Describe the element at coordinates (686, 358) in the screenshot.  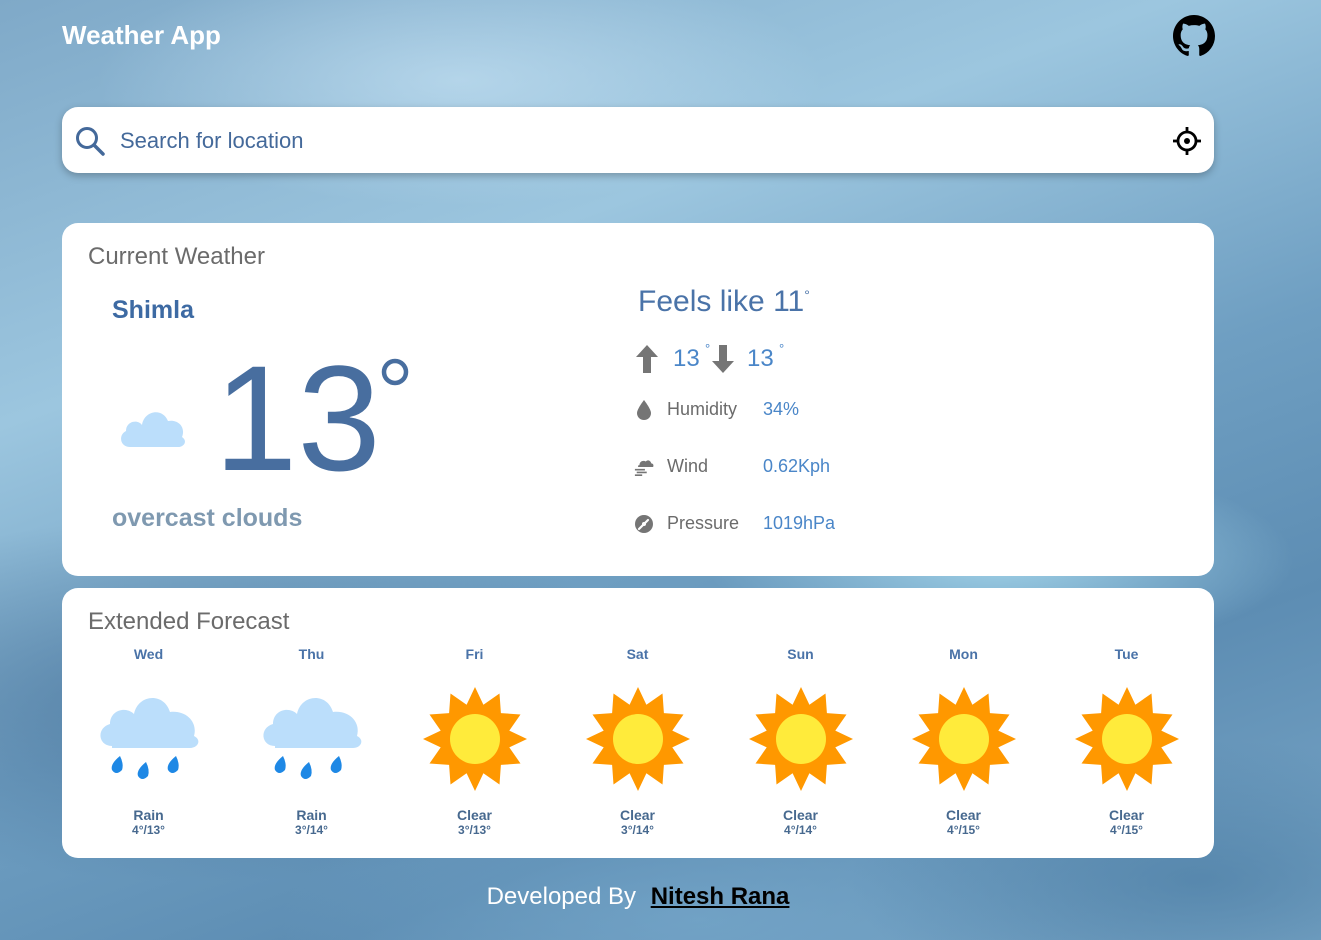
I see `max-temperature: 13` at that location.